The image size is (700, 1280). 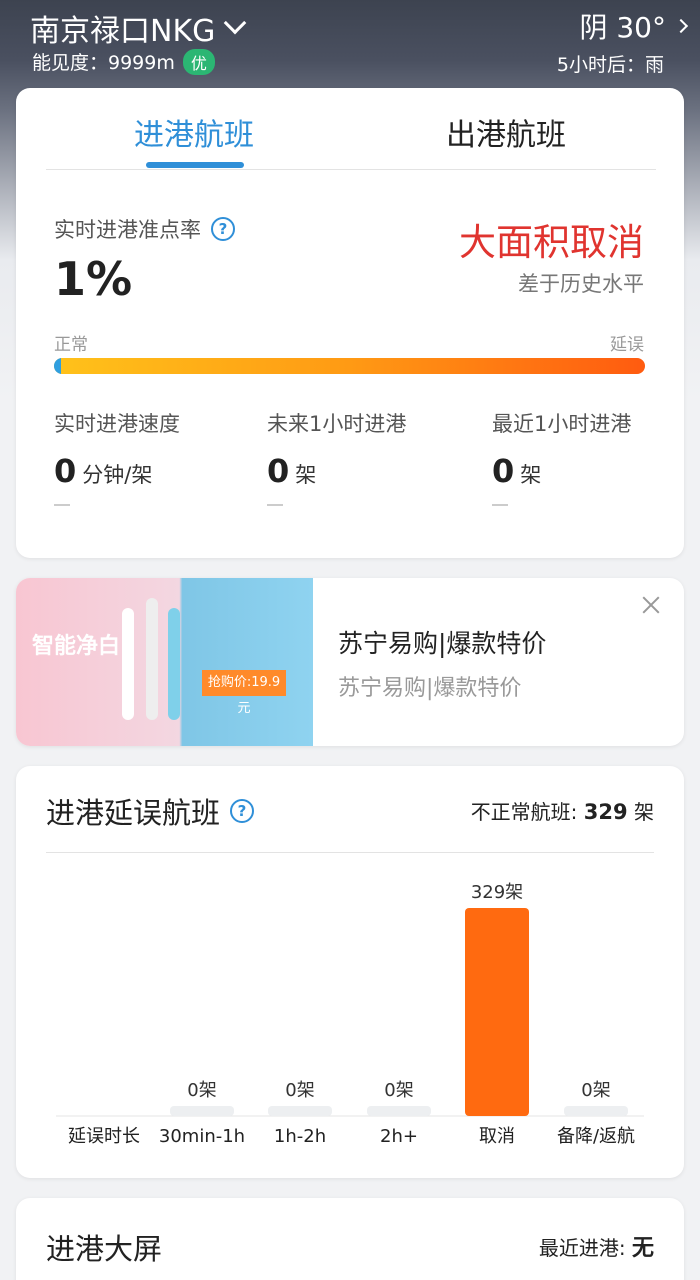 I want to click on scale-delay-label: 延误, so click(x=627, y=345).